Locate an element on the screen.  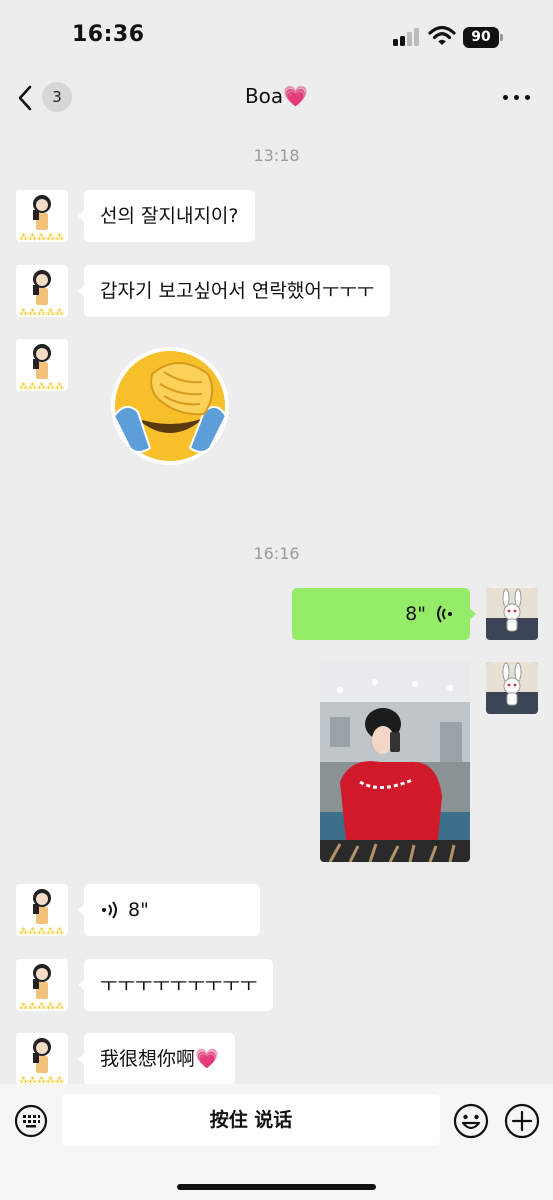
voice-message-out: 8" is located at coordinates (384, 614).